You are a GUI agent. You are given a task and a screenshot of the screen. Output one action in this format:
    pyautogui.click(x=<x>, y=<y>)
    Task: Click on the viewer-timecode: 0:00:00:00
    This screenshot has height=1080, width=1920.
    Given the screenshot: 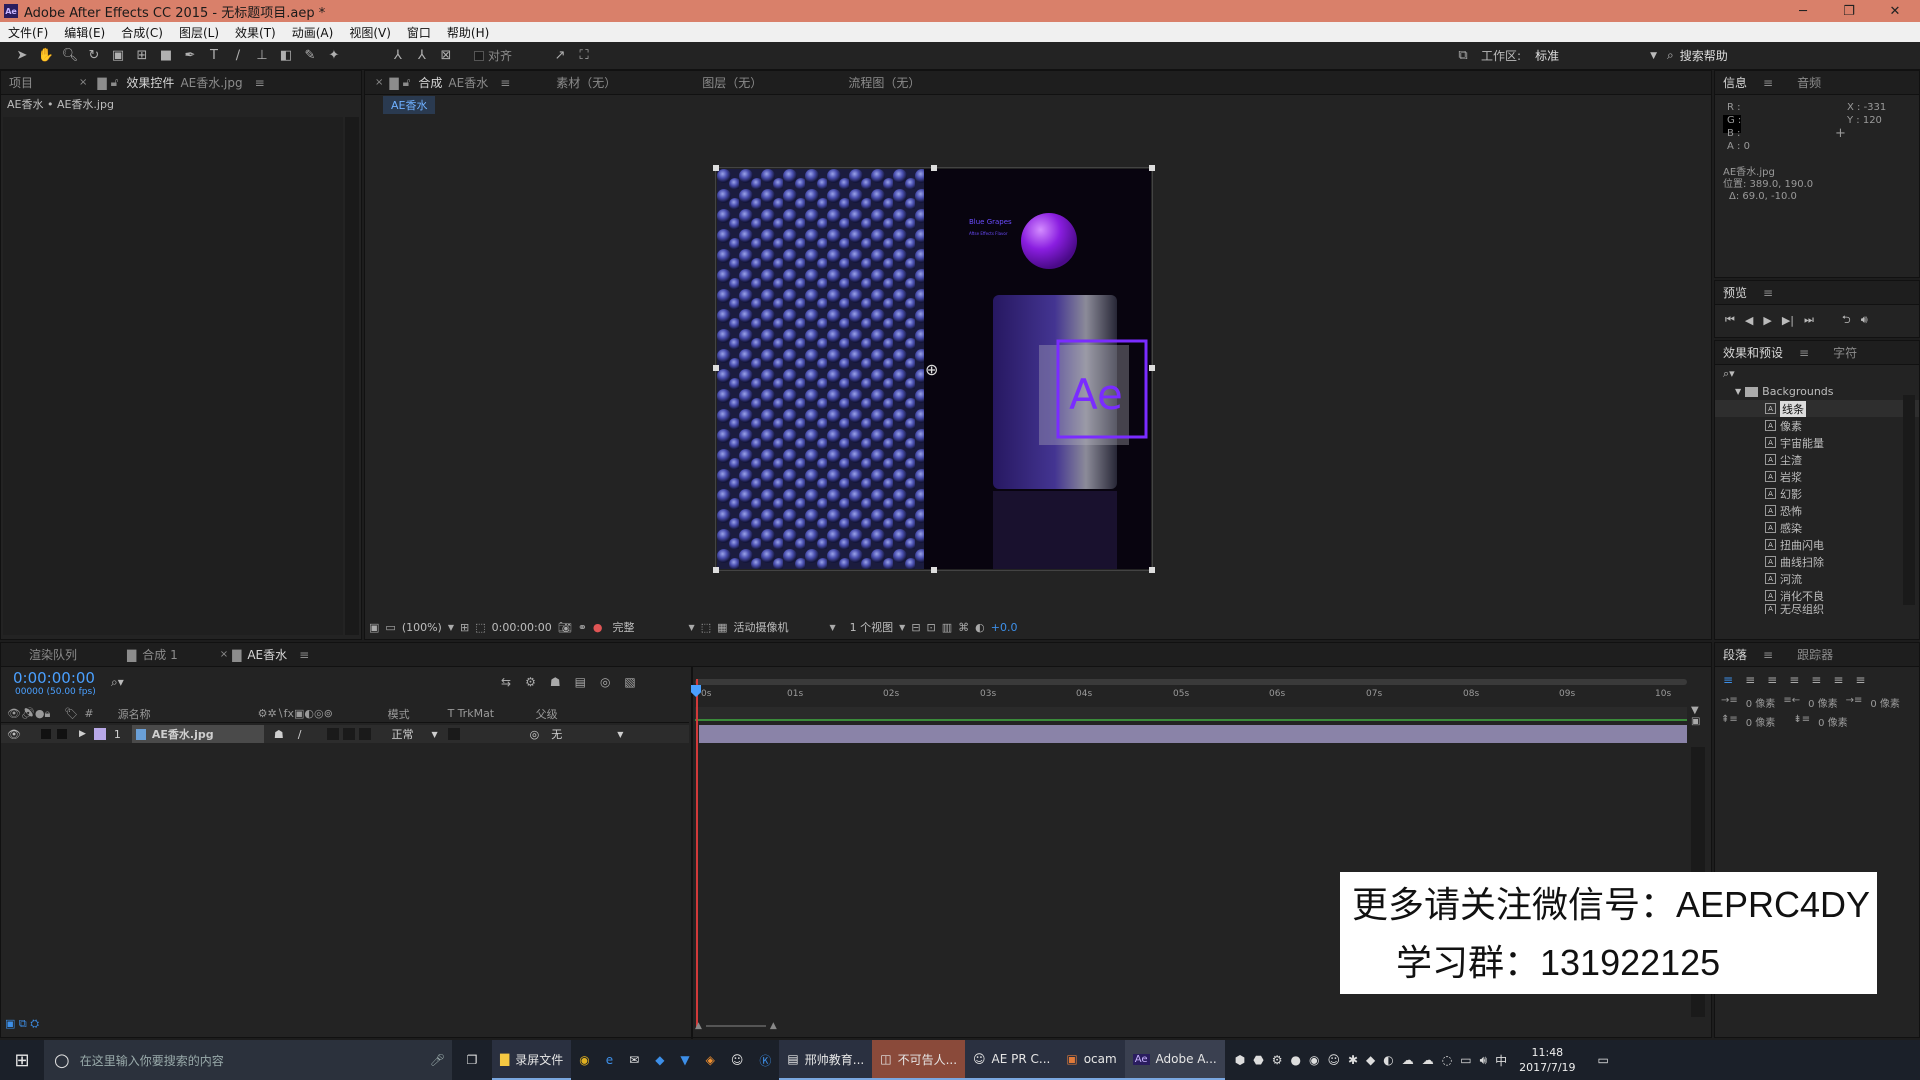 What is the action you would take?
    pyautogui.click(x=522, y=627)
    